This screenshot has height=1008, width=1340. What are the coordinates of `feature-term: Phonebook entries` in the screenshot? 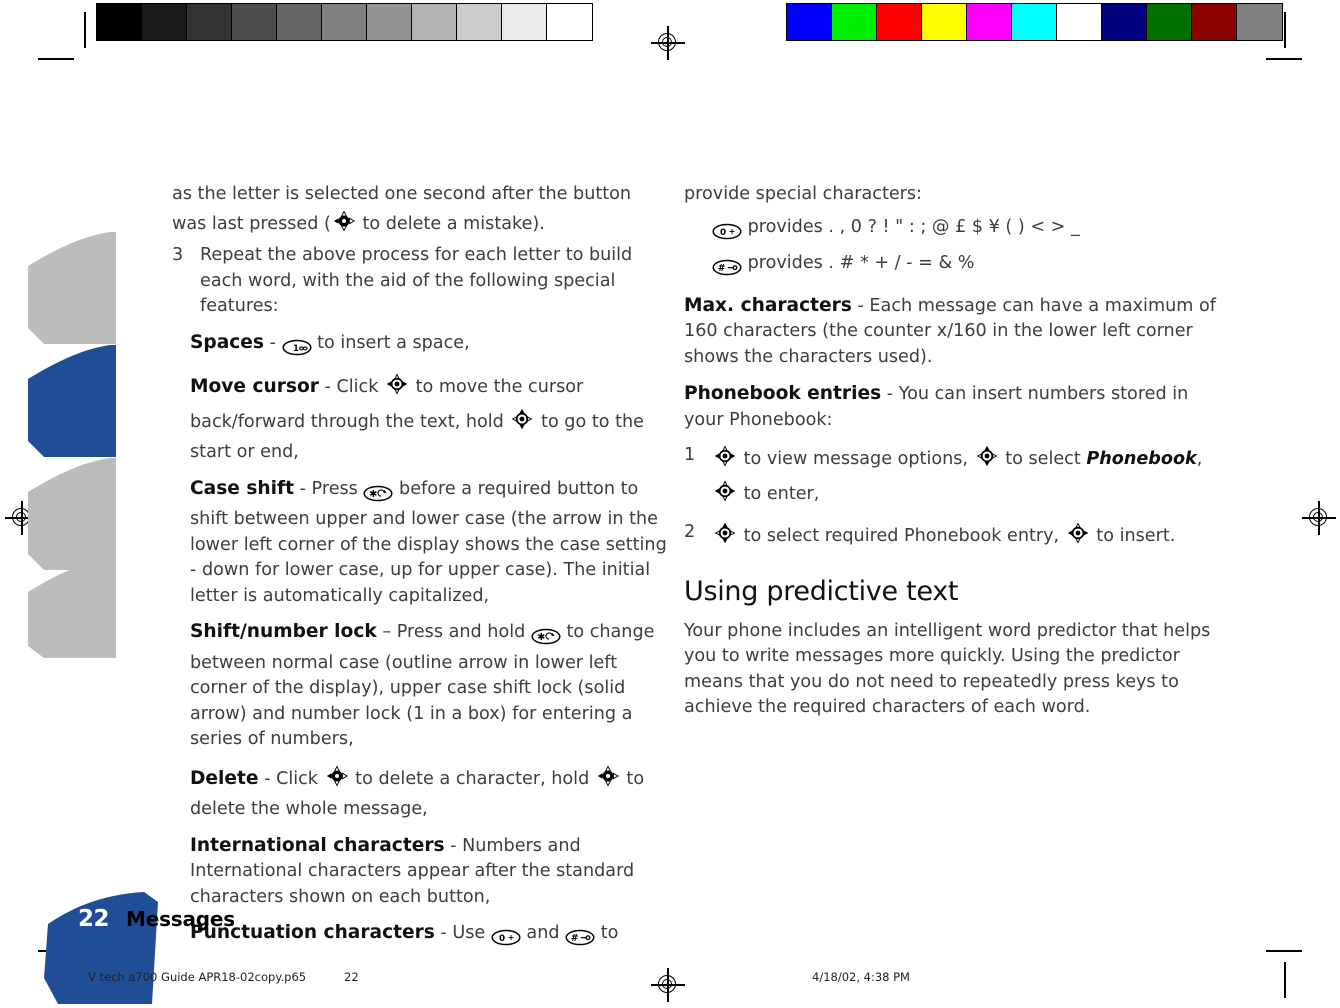 It's located at (783, 393).